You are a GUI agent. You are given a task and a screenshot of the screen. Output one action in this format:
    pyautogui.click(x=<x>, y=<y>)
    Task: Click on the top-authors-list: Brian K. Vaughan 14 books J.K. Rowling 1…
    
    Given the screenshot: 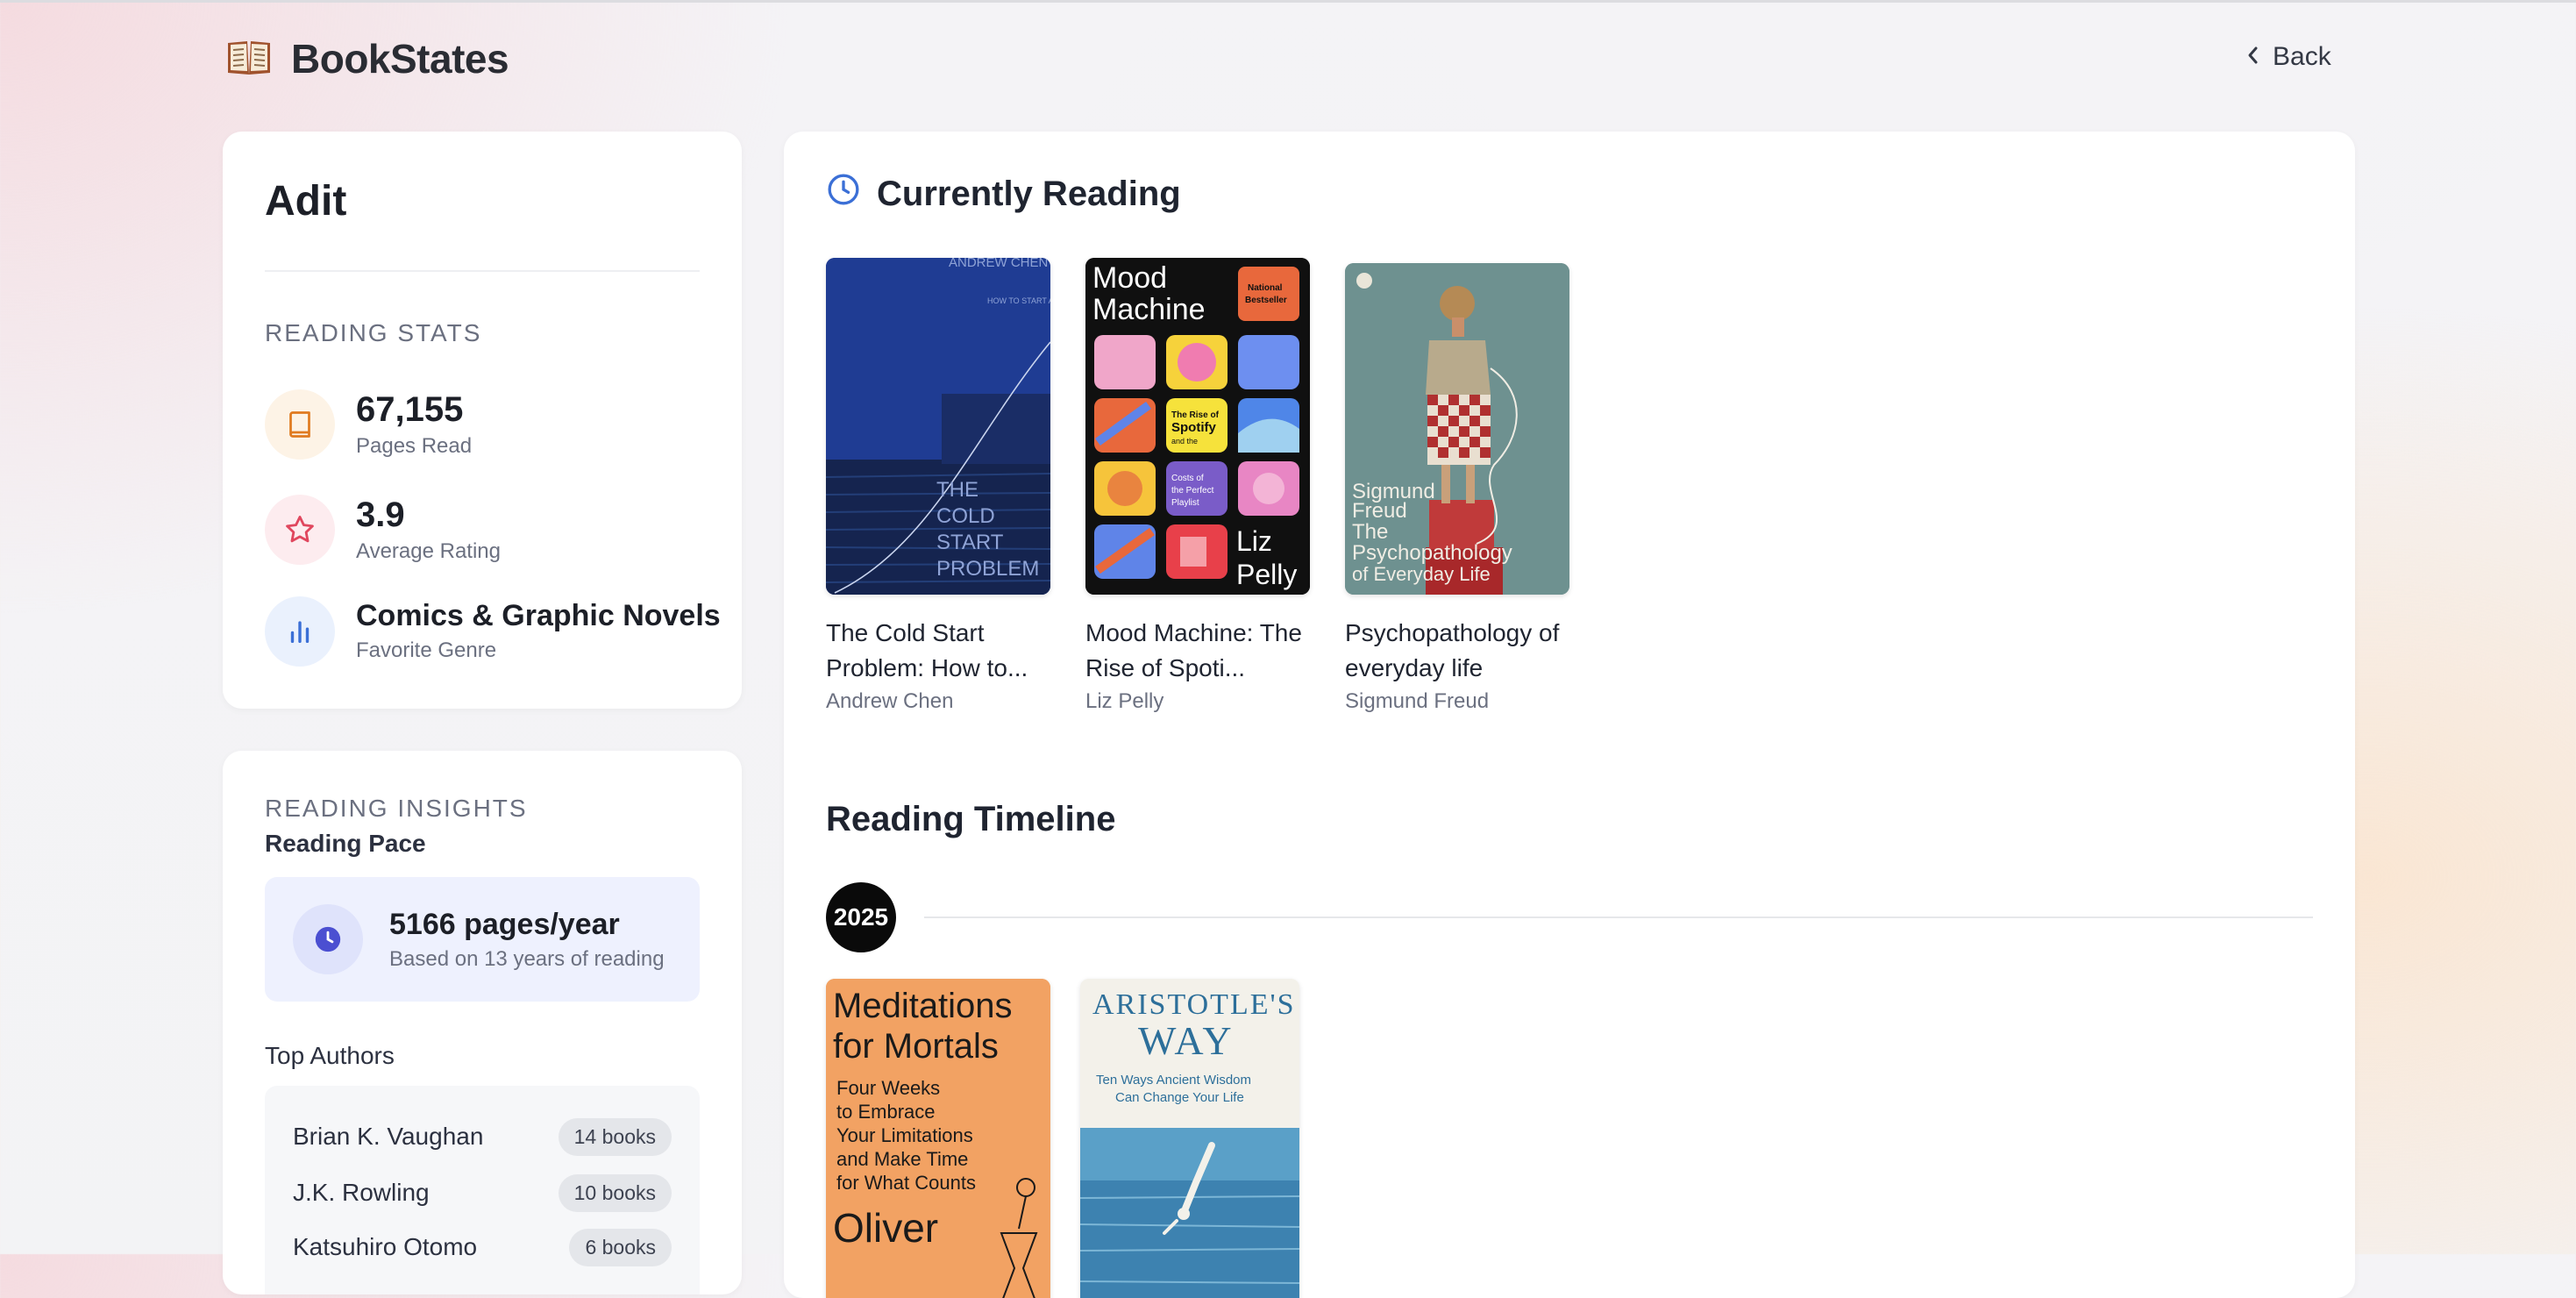 What is the action you would take?
    pyautogui.click(x=482, y=1190)
    